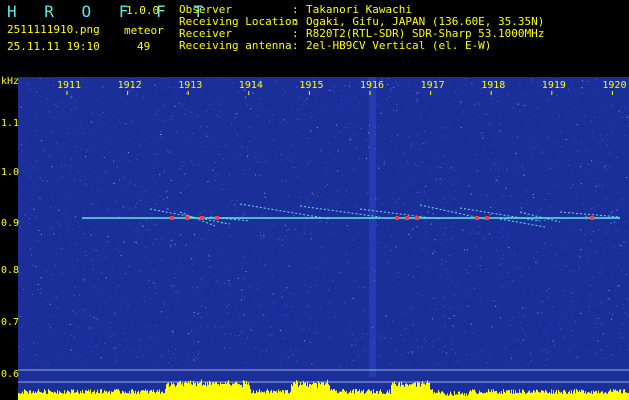 This screenshot has width=629, height=400. What do you see at coordinates (250, 85) in the screenshot?
I see `x-tick-label: 1914` at bounding box center [250, 85].